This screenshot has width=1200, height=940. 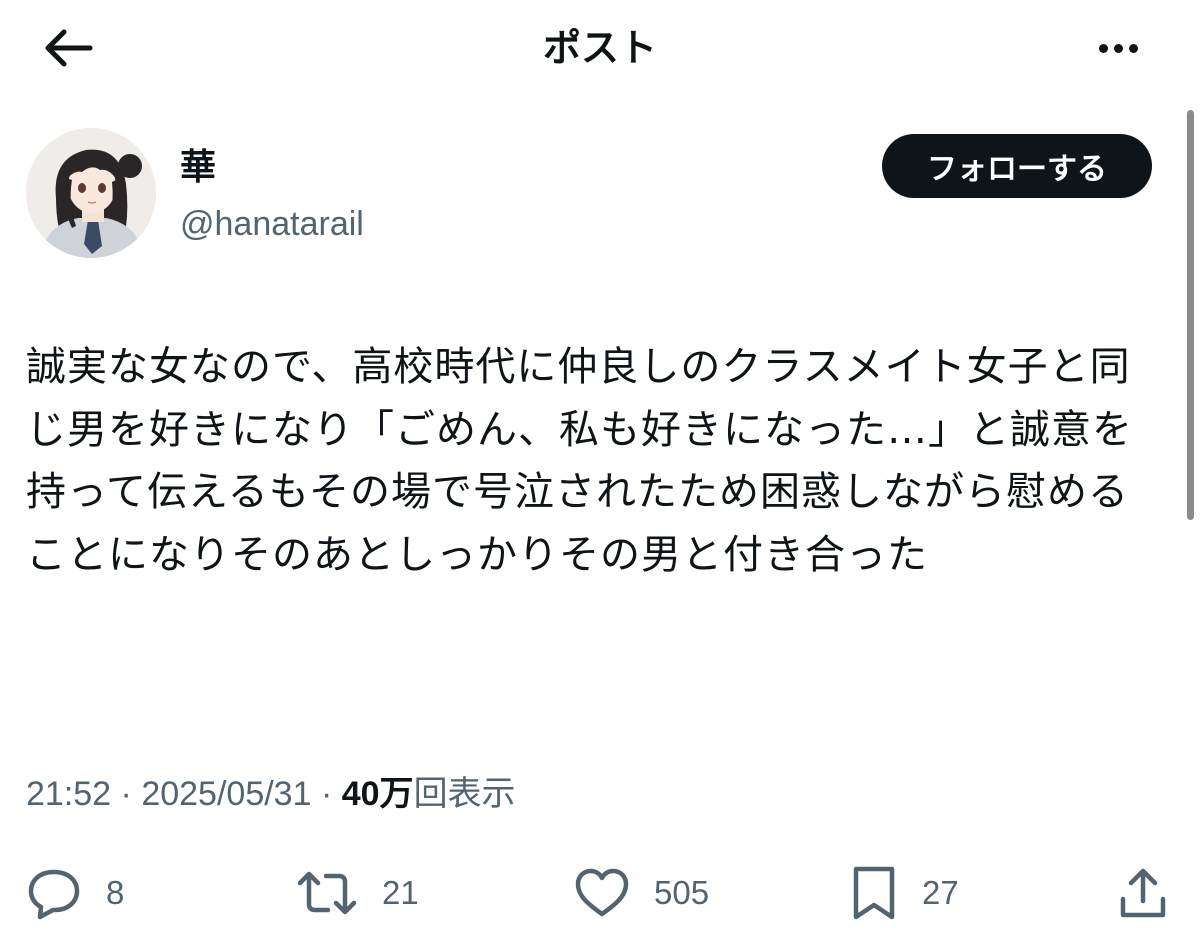 I want to click on reply-button: 8, so click(x=75, y=893).